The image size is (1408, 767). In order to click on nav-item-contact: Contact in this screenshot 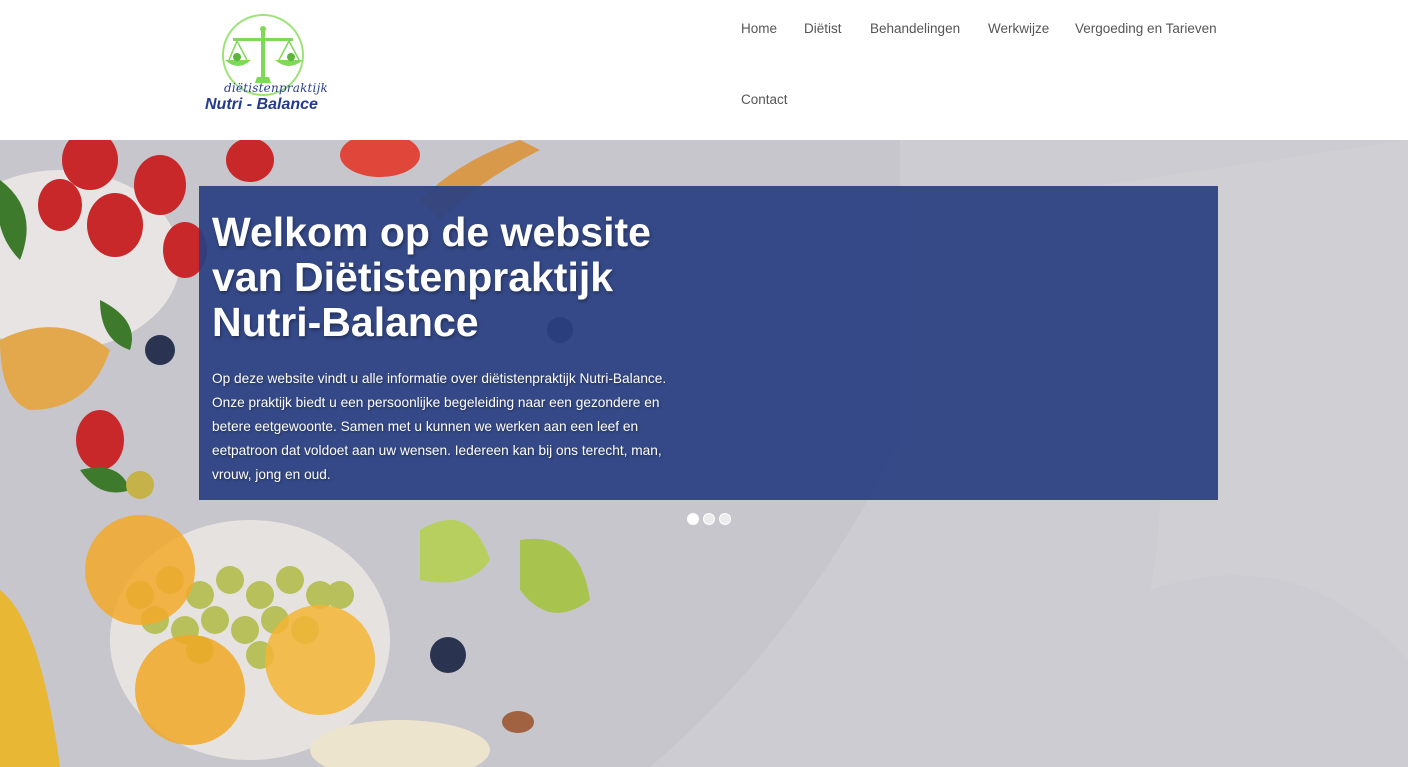, I will do `click(764, 99)`.